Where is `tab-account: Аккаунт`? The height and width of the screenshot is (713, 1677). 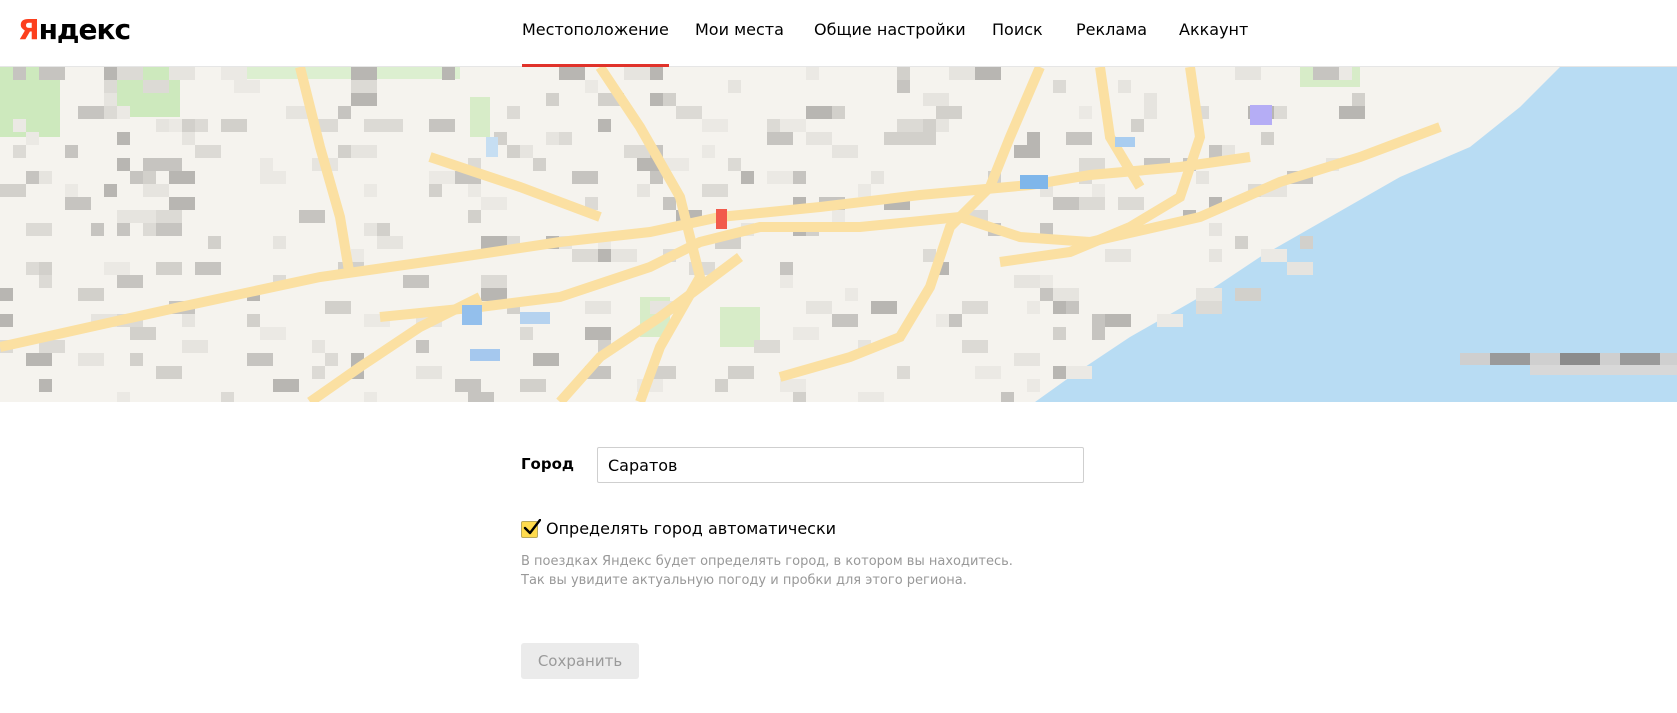
tab-account: Аккаунт is located at coordinates (1213, 30).